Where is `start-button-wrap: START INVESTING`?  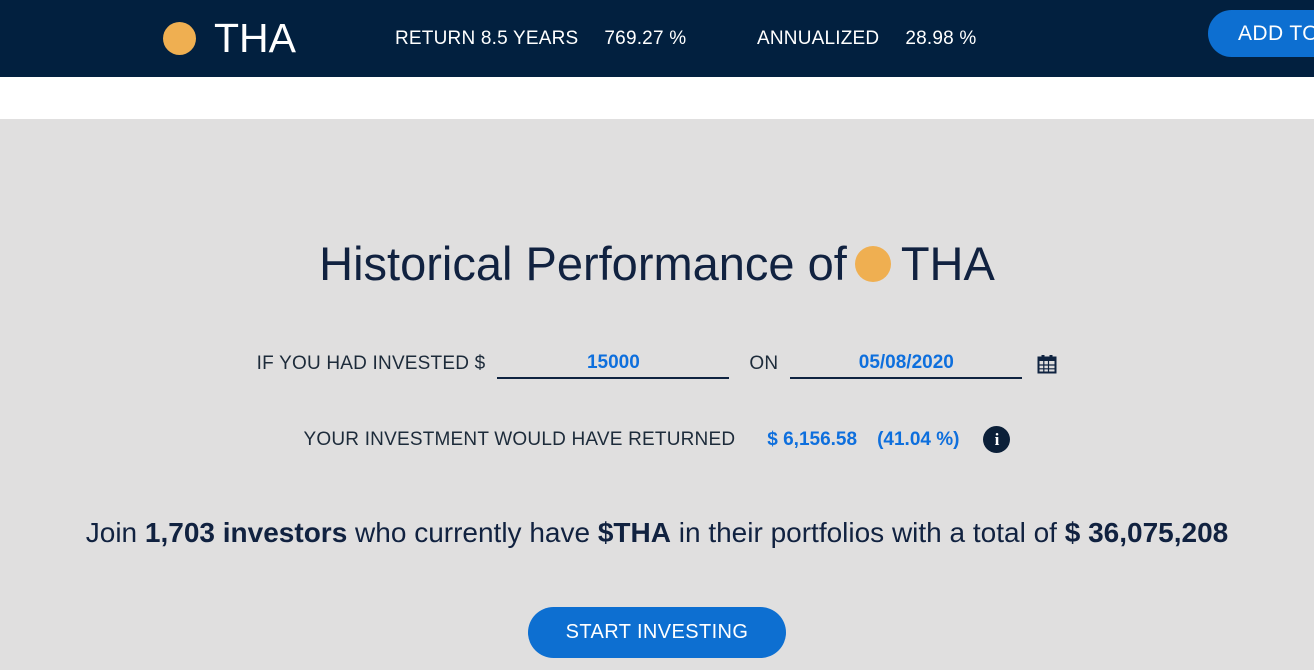 start-button-wrap: START INVESTING is located at coordinates (657, 632).